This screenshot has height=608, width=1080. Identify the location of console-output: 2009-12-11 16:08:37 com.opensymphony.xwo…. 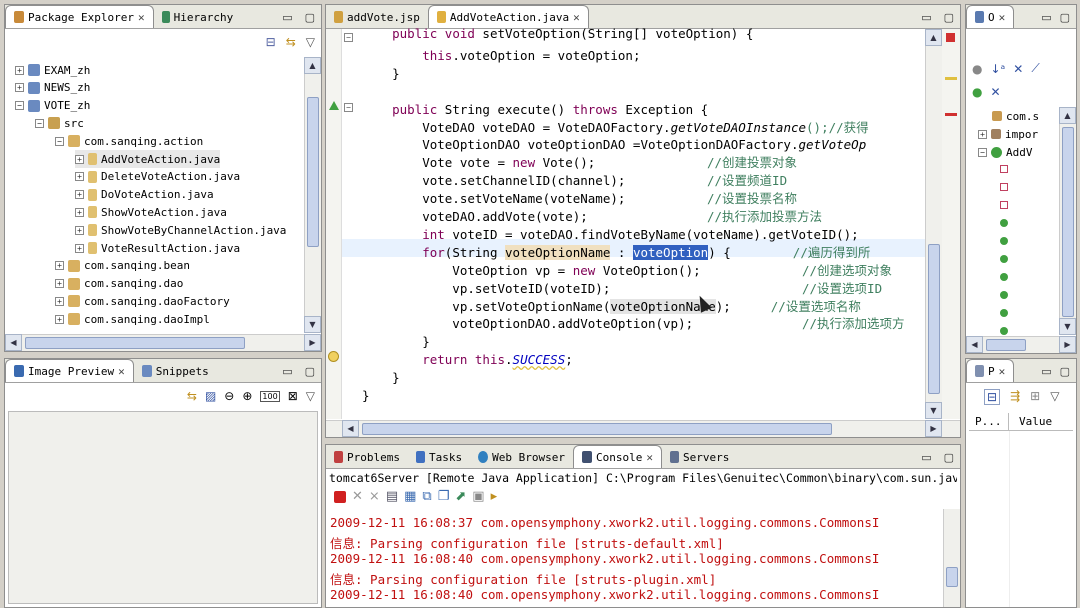
(634, 558).